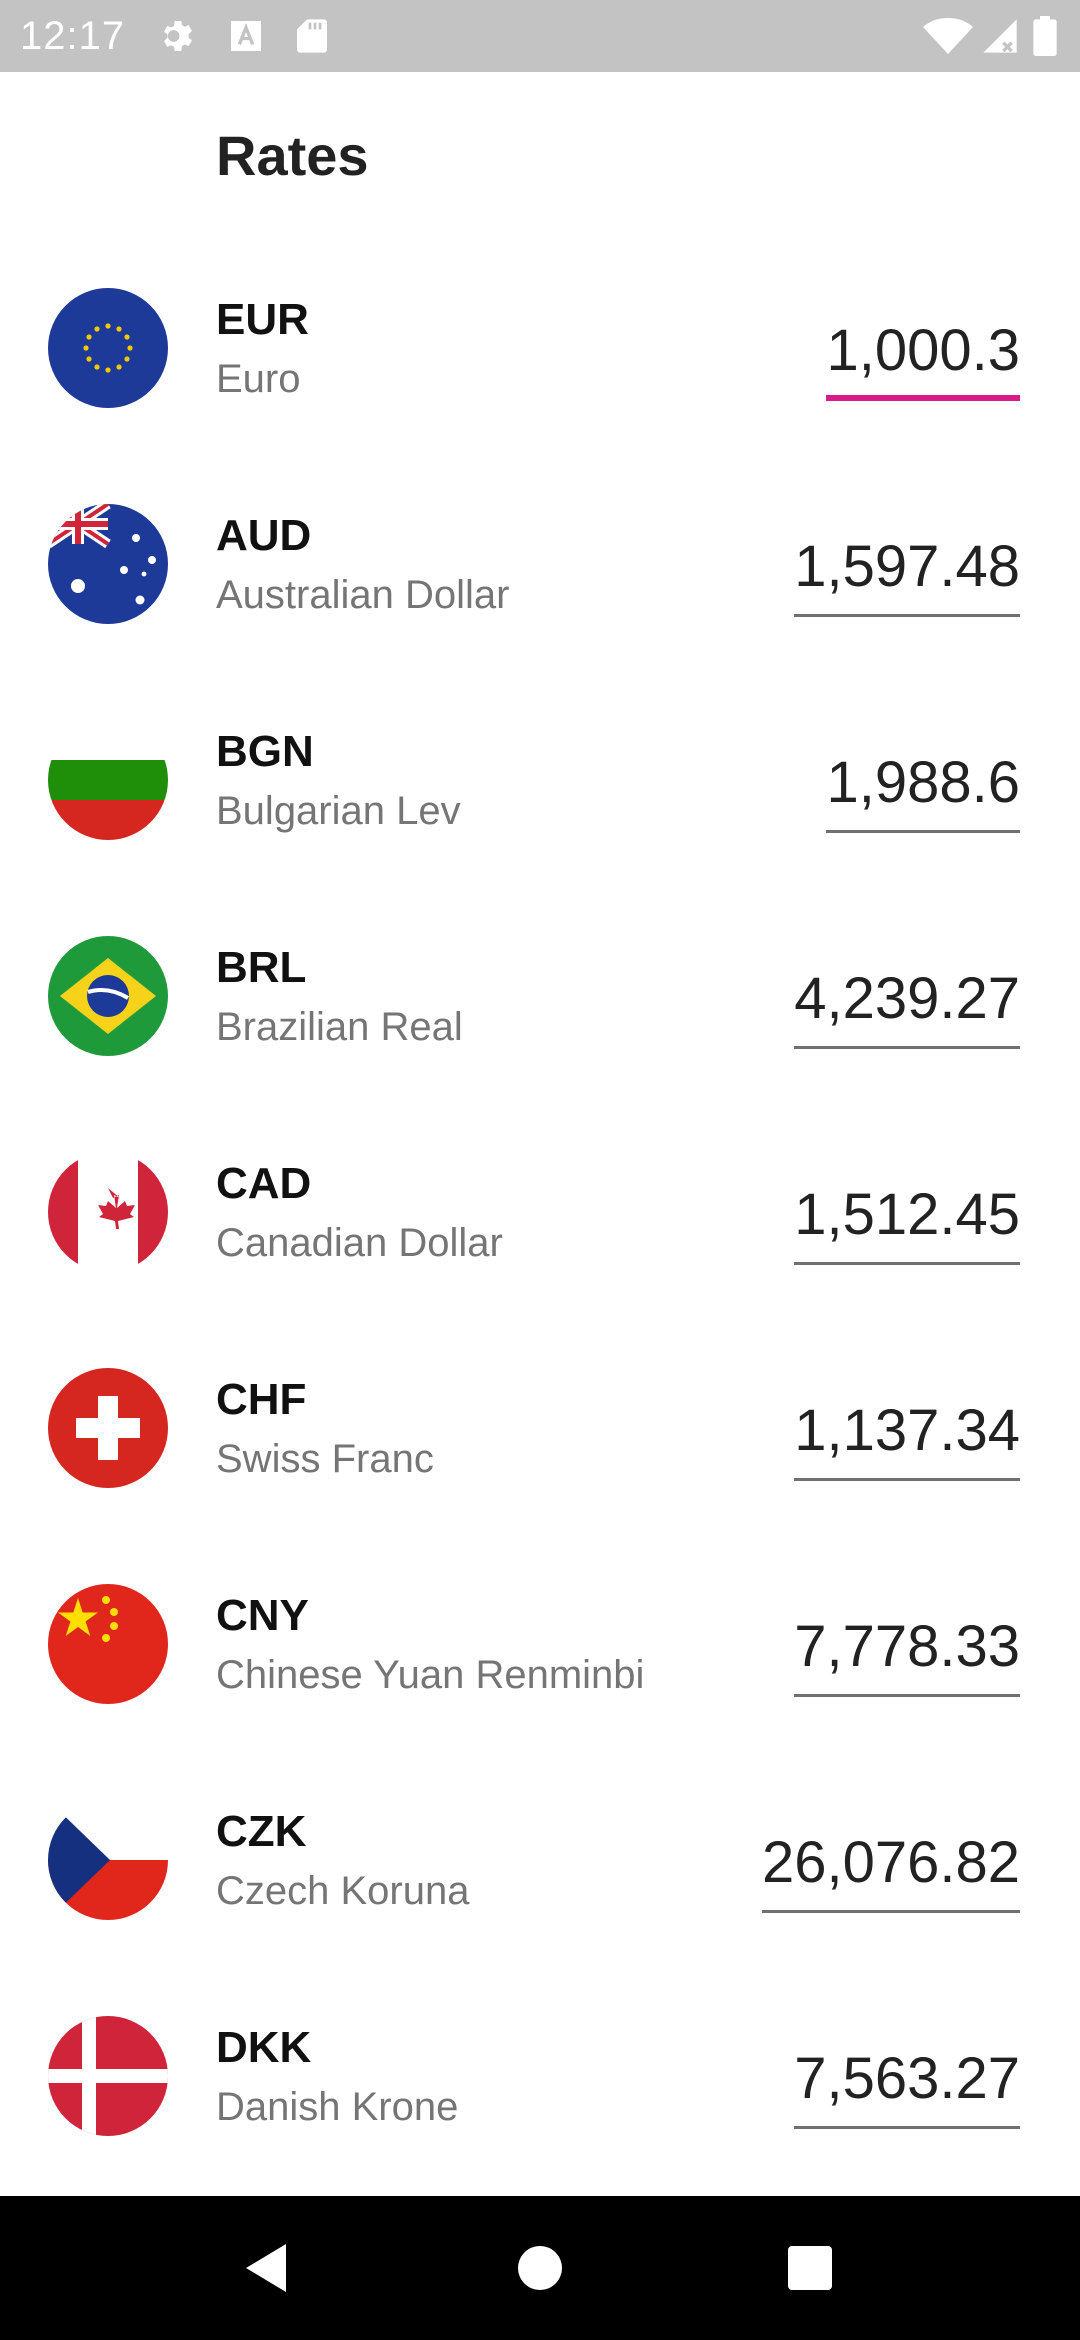 This screenshot has width=1080, height=2340. What do you see at coordinates (907, 2084) in the screenshot?
I see `amount-input-dkk: 7,563.27` at bounding box center [907, 2084].